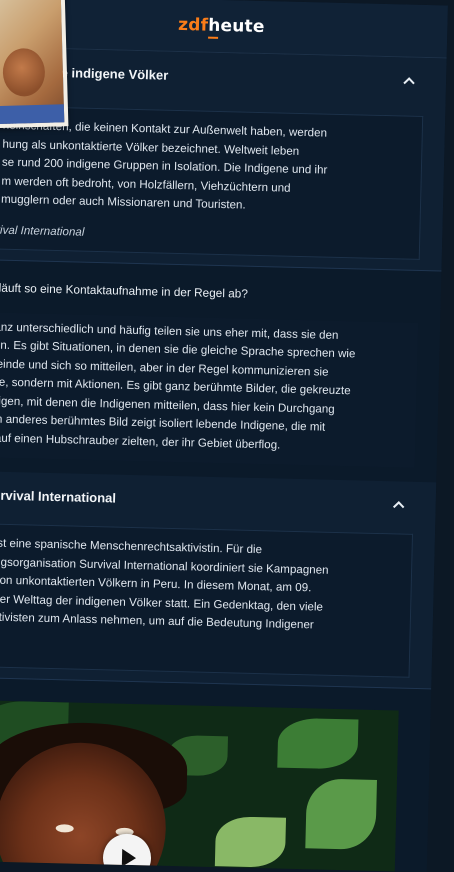 This screenshot has width=454, height=872. Describe the element at coordinates (32, 114) in the screenshot. I see `photo-clothing` at that location.